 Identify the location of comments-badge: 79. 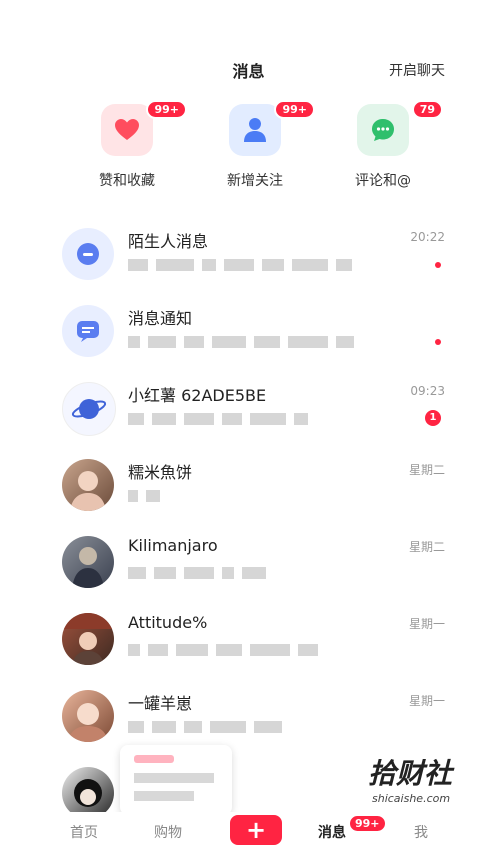
(427, 109).